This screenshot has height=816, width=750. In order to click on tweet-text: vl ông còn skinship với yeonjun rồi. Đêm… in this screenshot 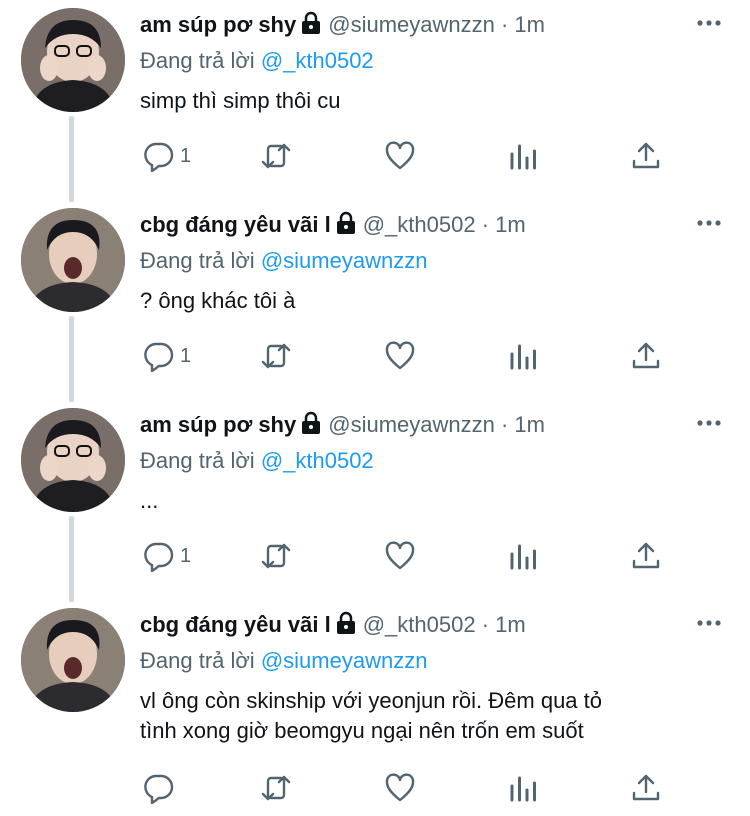, I will do `click(435, 716)`.